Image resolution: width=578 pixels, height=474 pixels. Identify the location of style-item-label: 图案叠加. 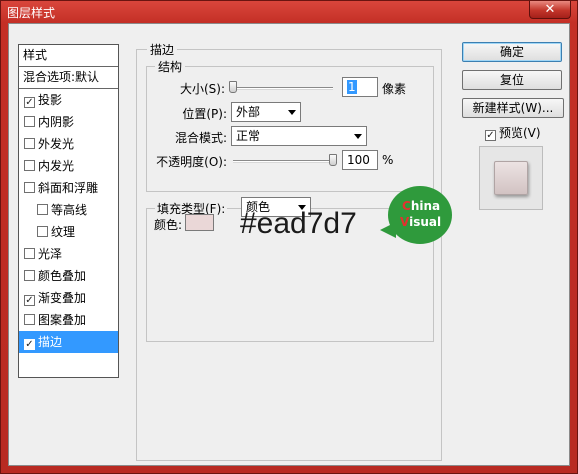
(62, 320).